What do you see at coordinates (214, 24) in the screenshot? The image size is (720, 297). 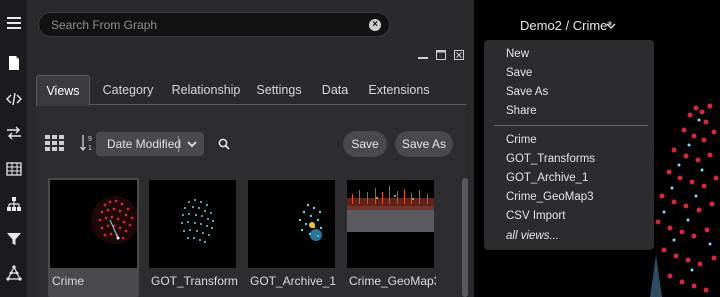 I see `graph-search-input: Search From Graph ×` at bounding box center [214, 24].